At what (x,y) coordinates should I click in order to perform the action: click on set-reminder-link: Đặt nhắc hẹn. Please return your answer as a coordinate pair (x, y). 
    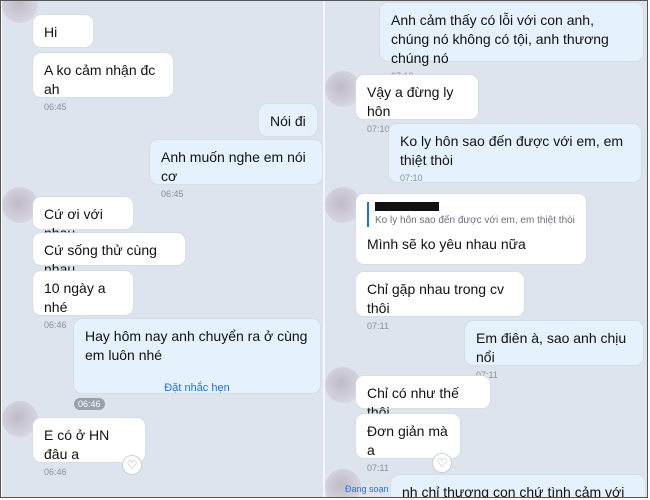
    Looking at the image, I should click on (197, 388).